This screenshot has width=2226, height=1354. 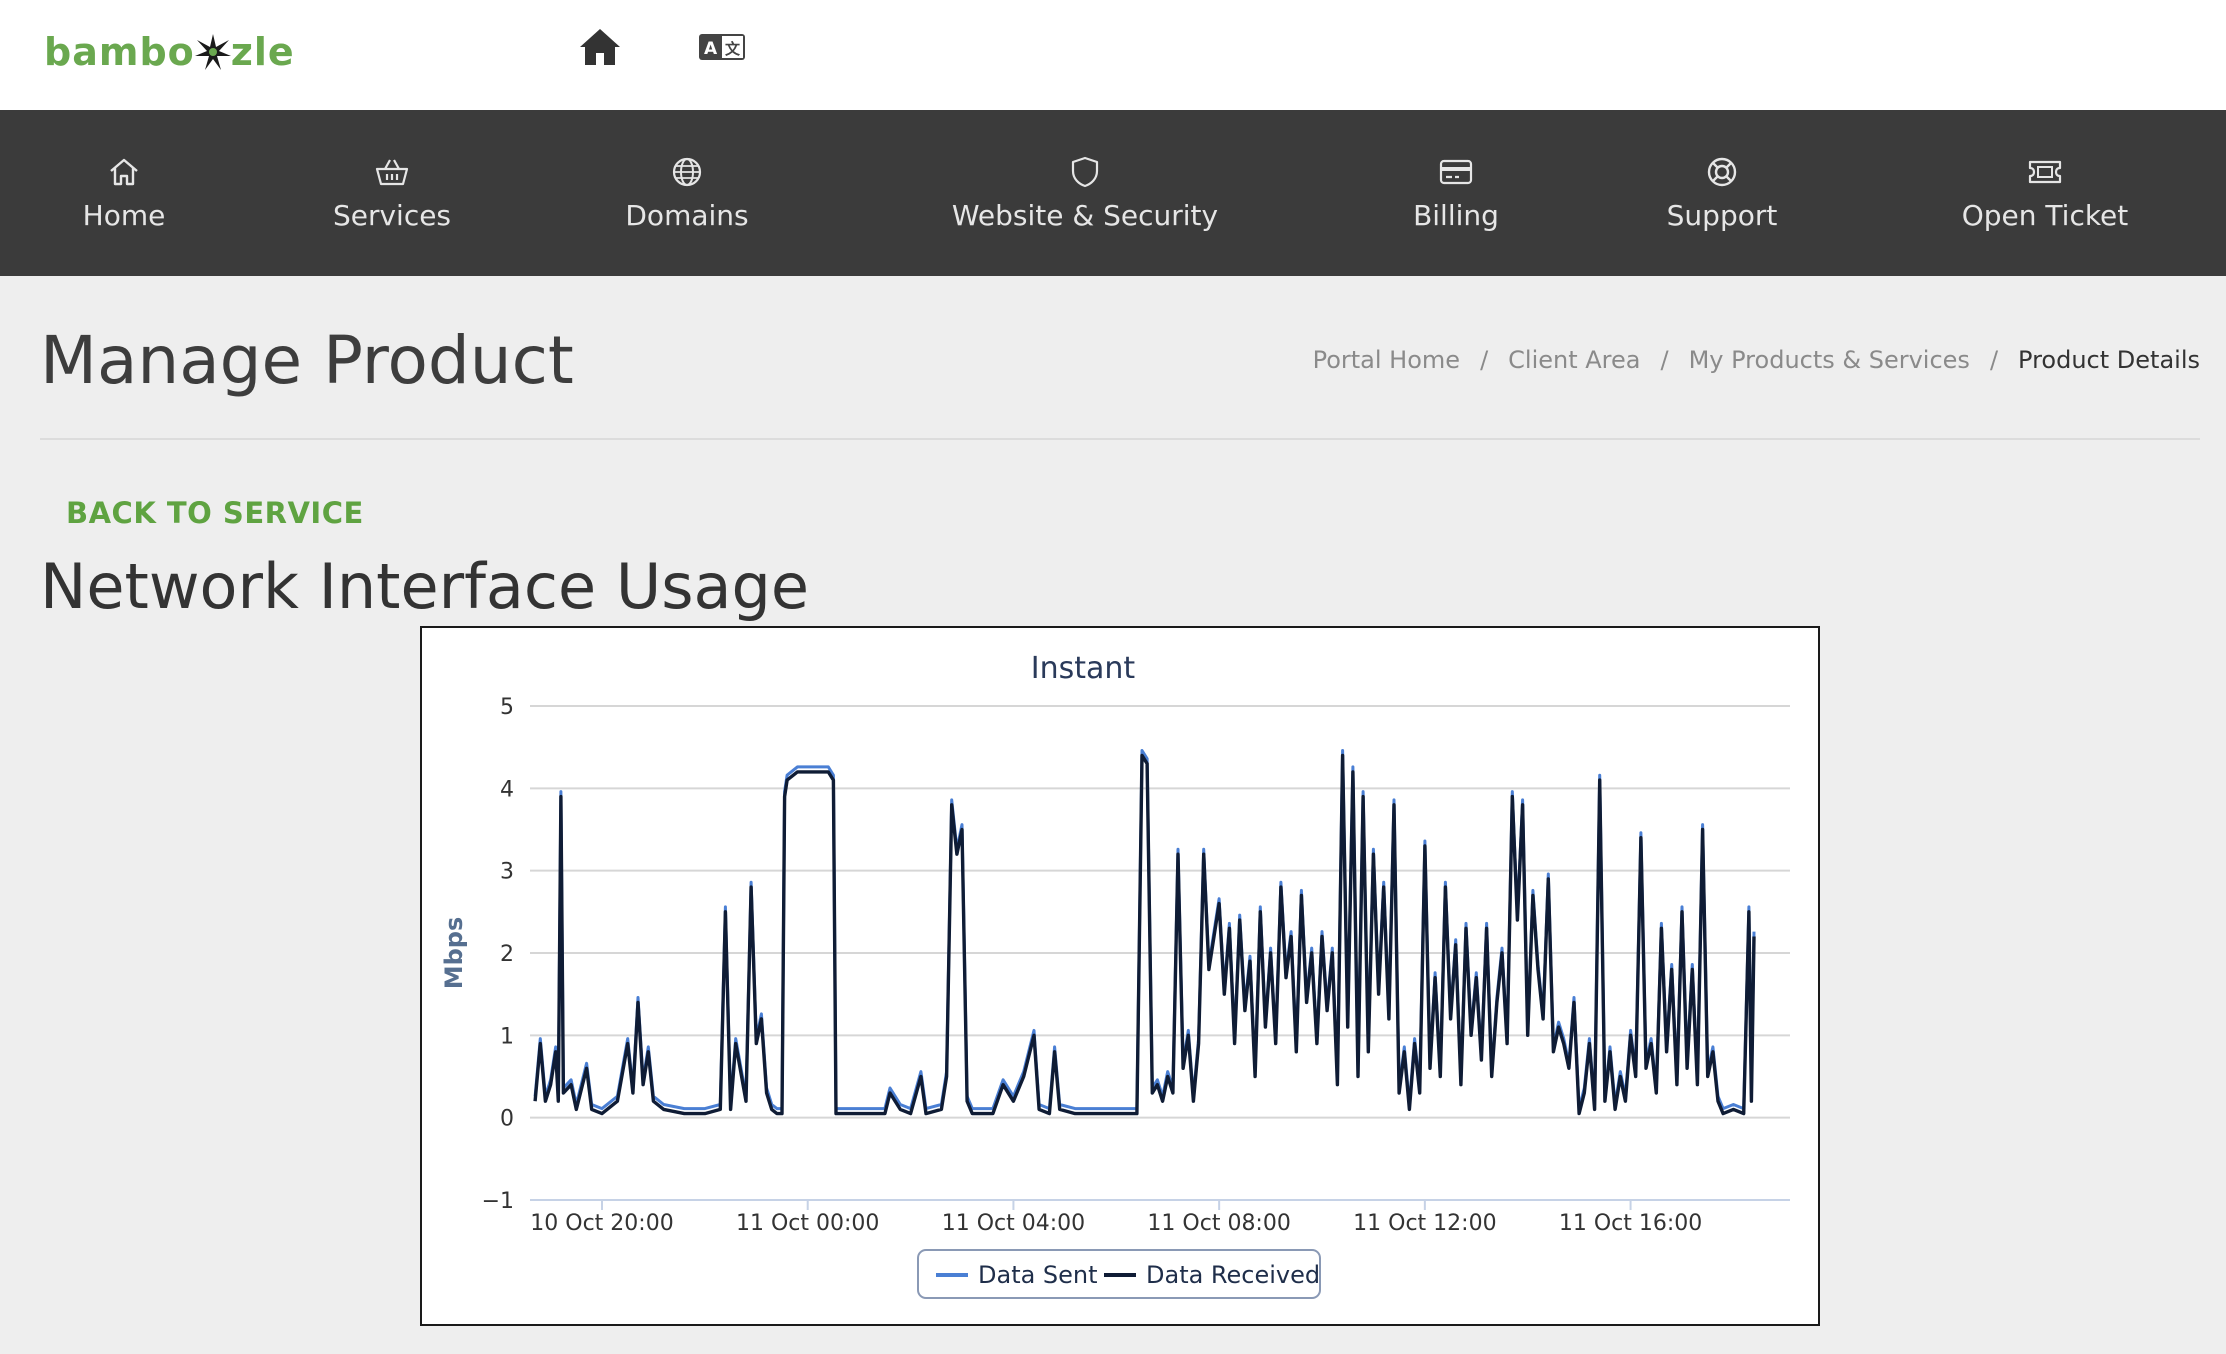 I want to click on home-outline-icon, so click(x=124, y=172).